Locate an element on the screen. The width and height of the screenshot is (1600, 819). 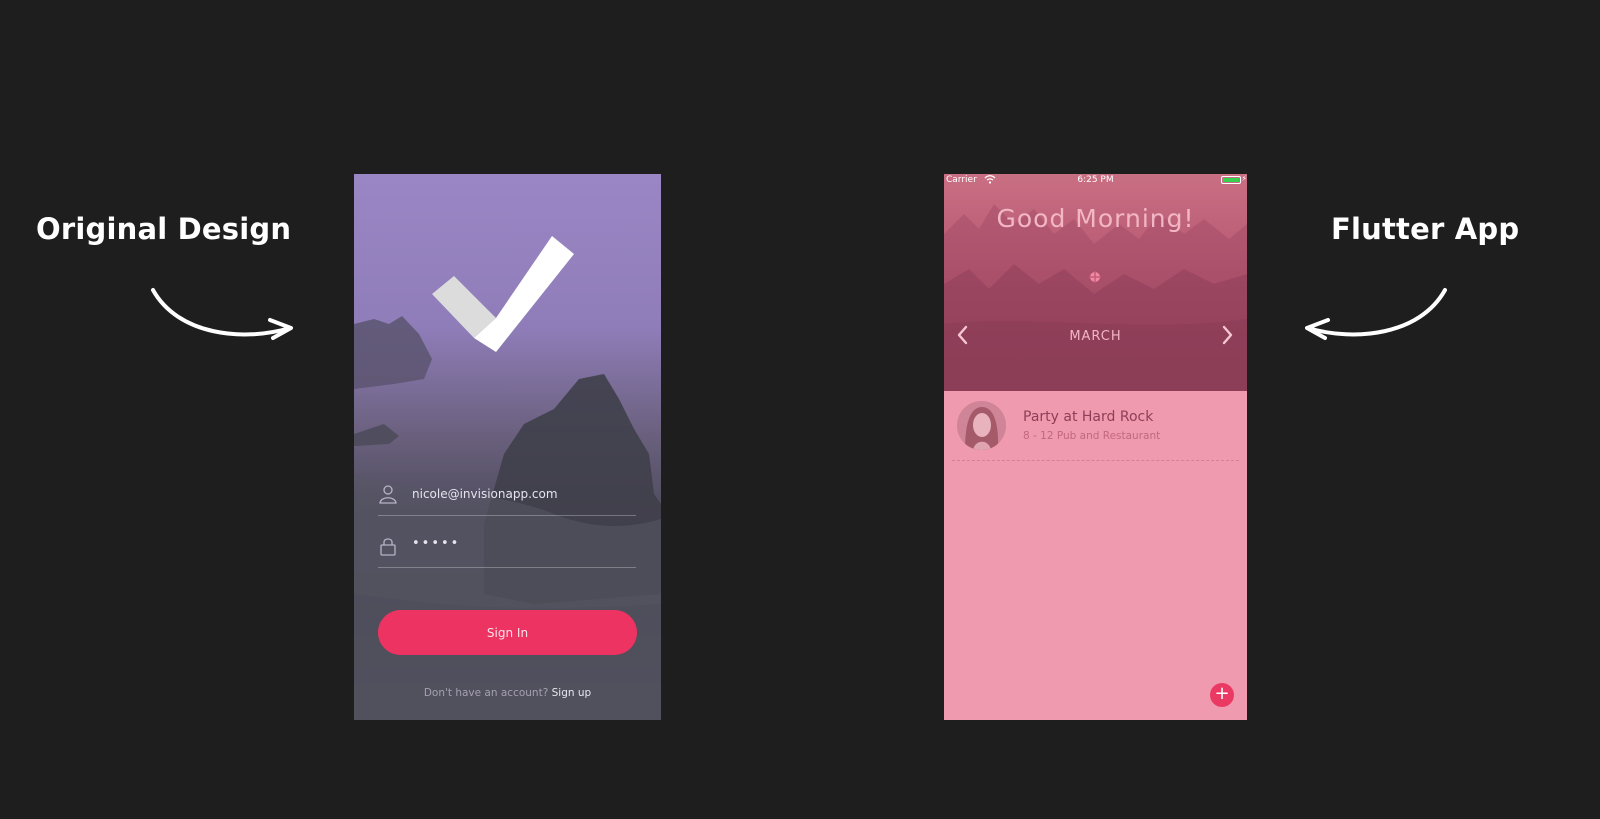
greeting-title: Good Morning! is located at coordinates (1095, 218).